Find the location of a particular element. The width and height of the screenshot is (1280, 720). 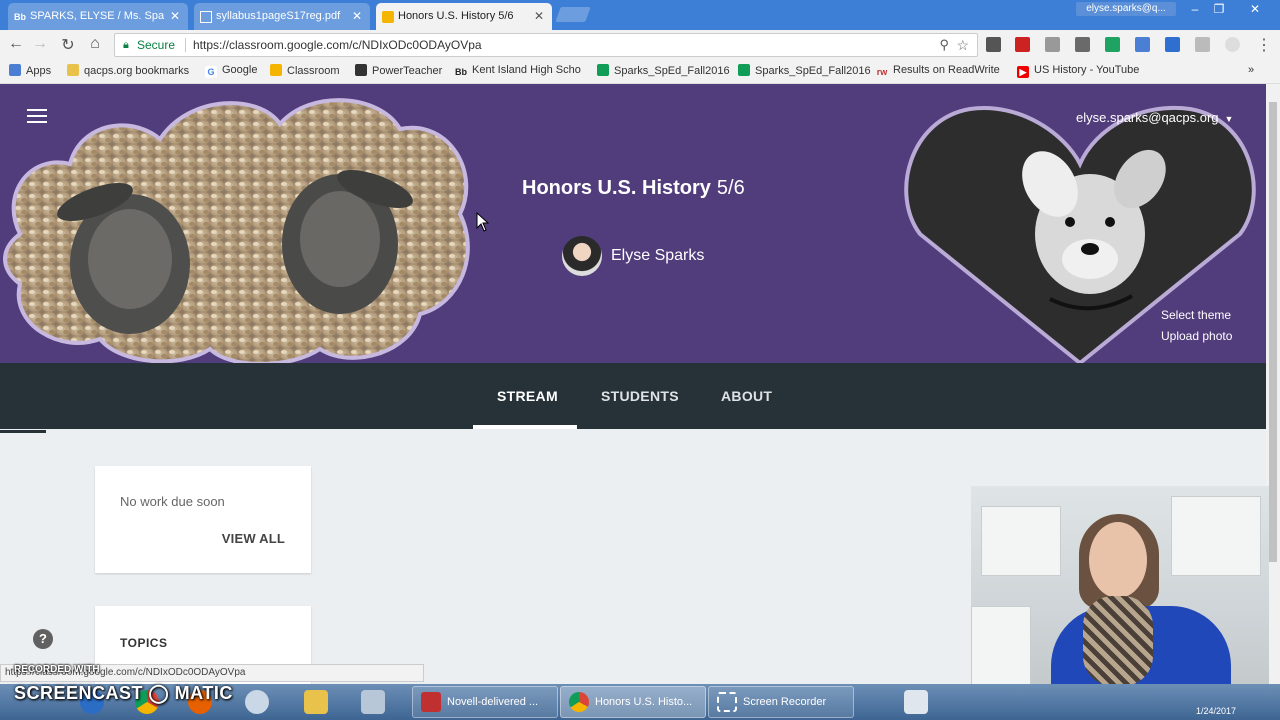

translate-icon is located at coordinates (1142, 44).